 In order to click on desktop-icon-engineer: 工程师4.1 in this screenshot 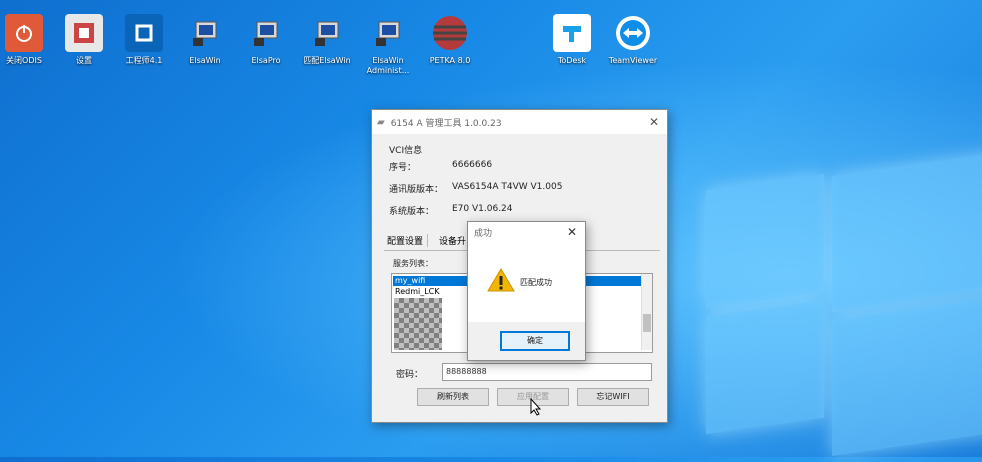, I will do `click(144, 36)`.